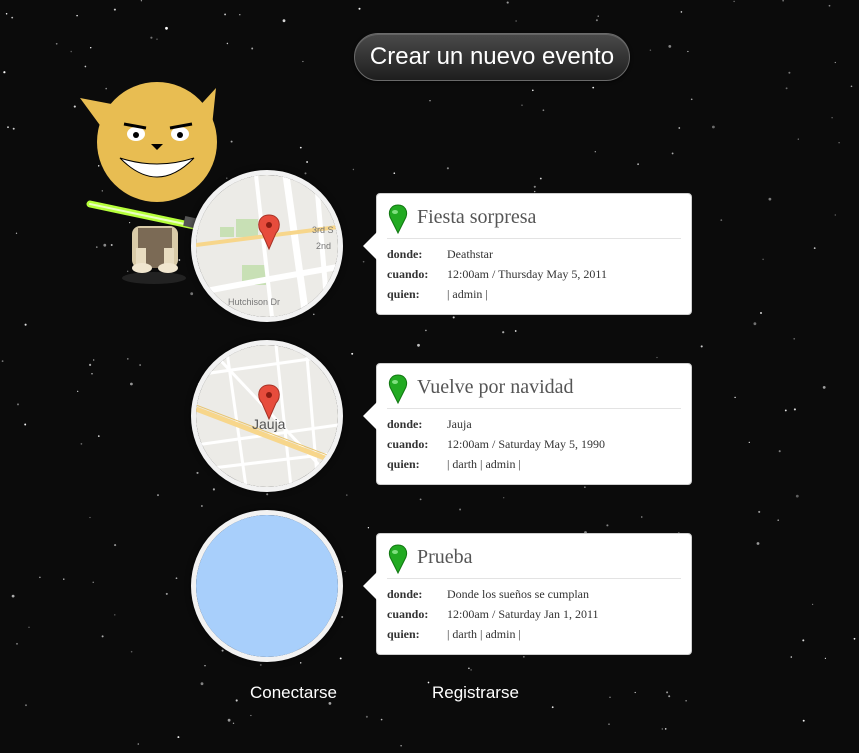  I want to click on create-event-button: Crear un nuevo evento, so click(492, 57).